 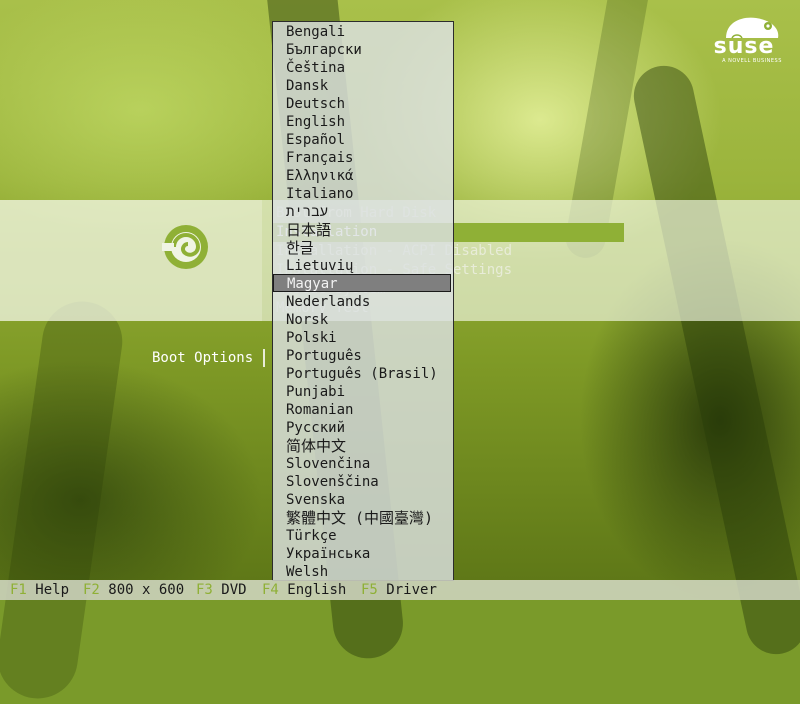 What do you see at coordinates (362, 248) in the screenshot?
I see `language-option: 한글` at bounding box center [362, 248].